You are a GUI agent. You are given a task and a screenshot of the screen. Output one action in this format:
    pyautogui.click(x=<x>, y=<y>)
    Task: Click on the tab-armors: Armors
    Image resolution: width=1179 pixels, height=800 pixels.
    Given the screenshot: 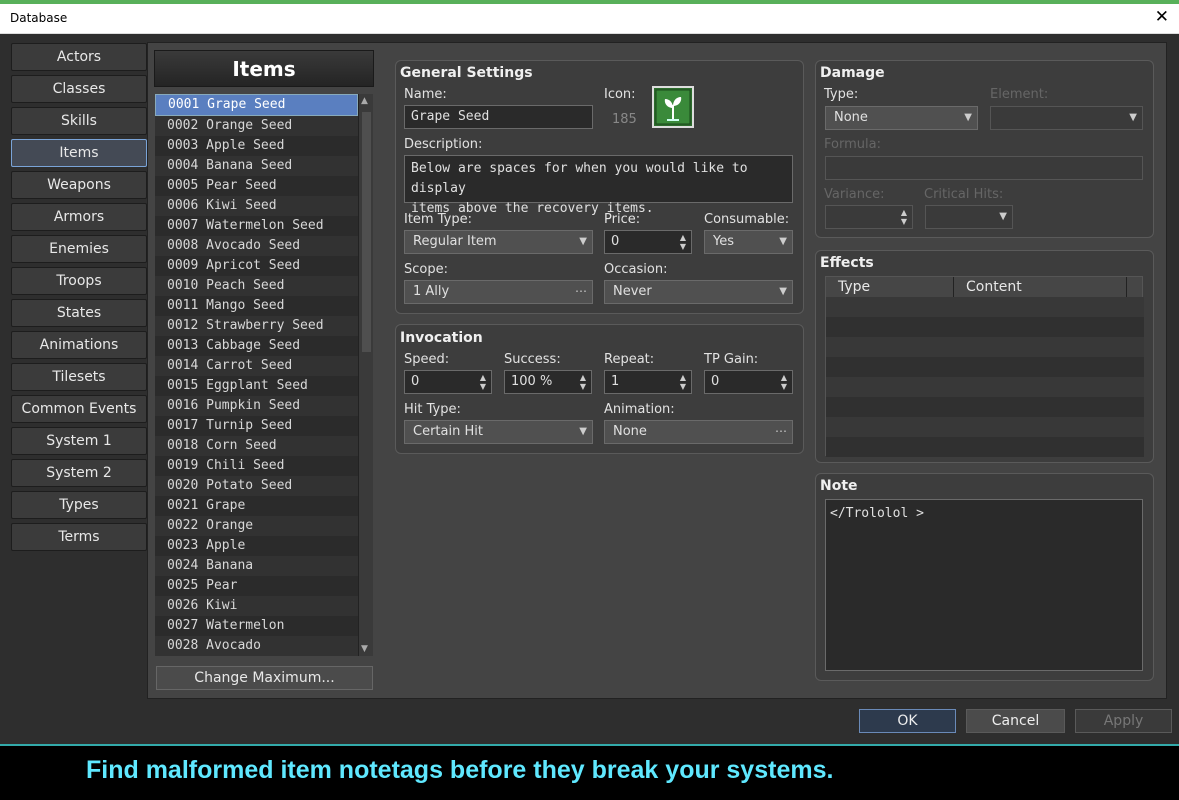 What is the action you would take?
    pyautogui.click(x=79, y=217)
    